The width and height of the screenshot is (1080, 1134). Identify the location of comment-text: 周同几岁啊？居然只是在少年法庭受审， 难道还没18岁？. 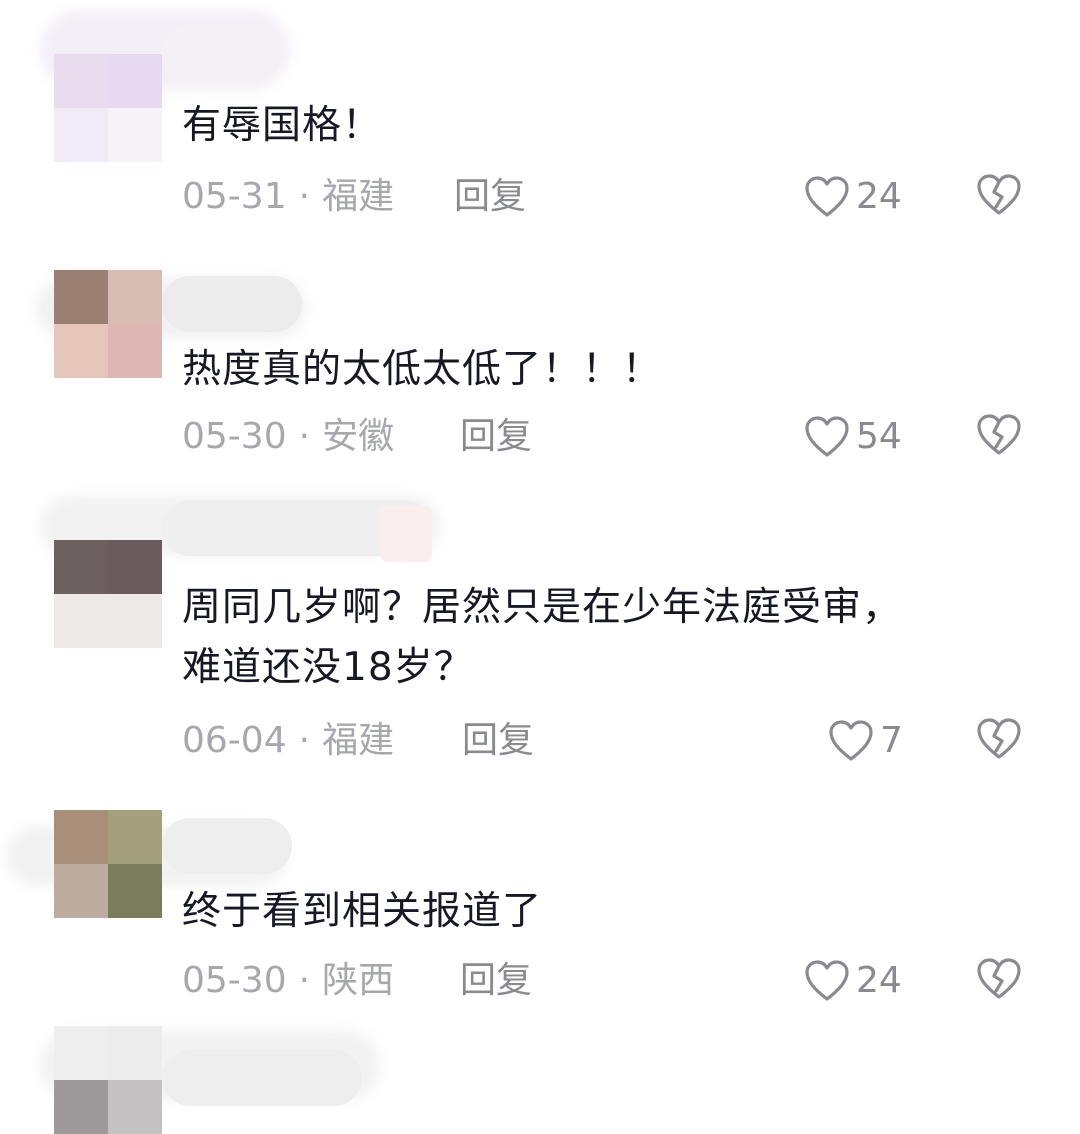
(542, 637).